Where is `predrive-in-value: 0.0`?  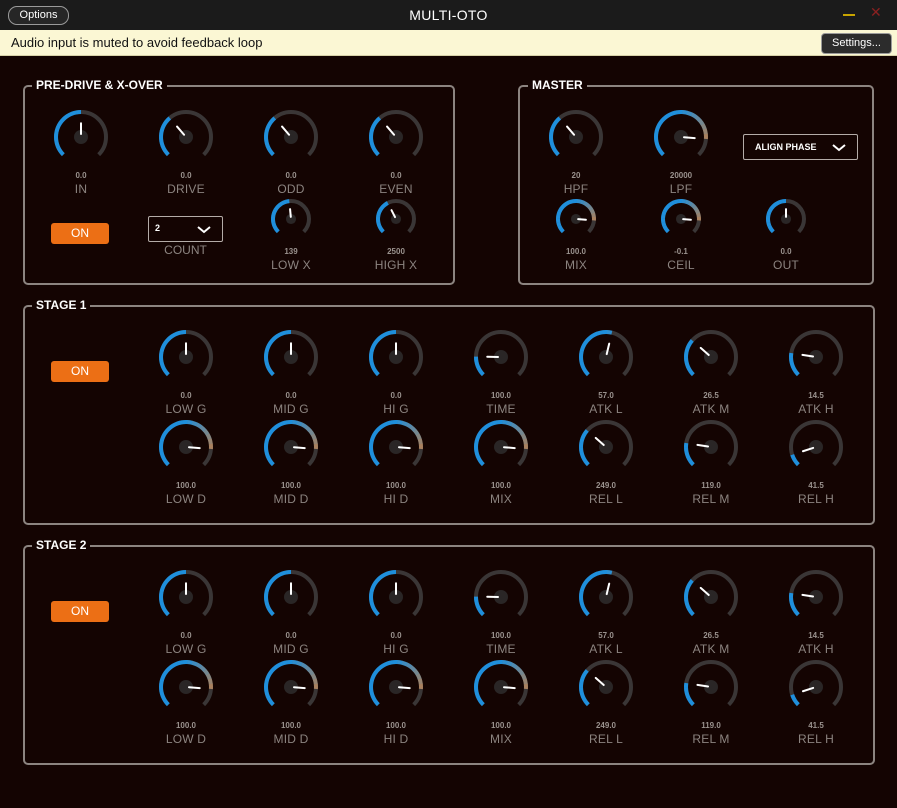
predrive-in-value: 0.0 is located at coordinates (81, 175).